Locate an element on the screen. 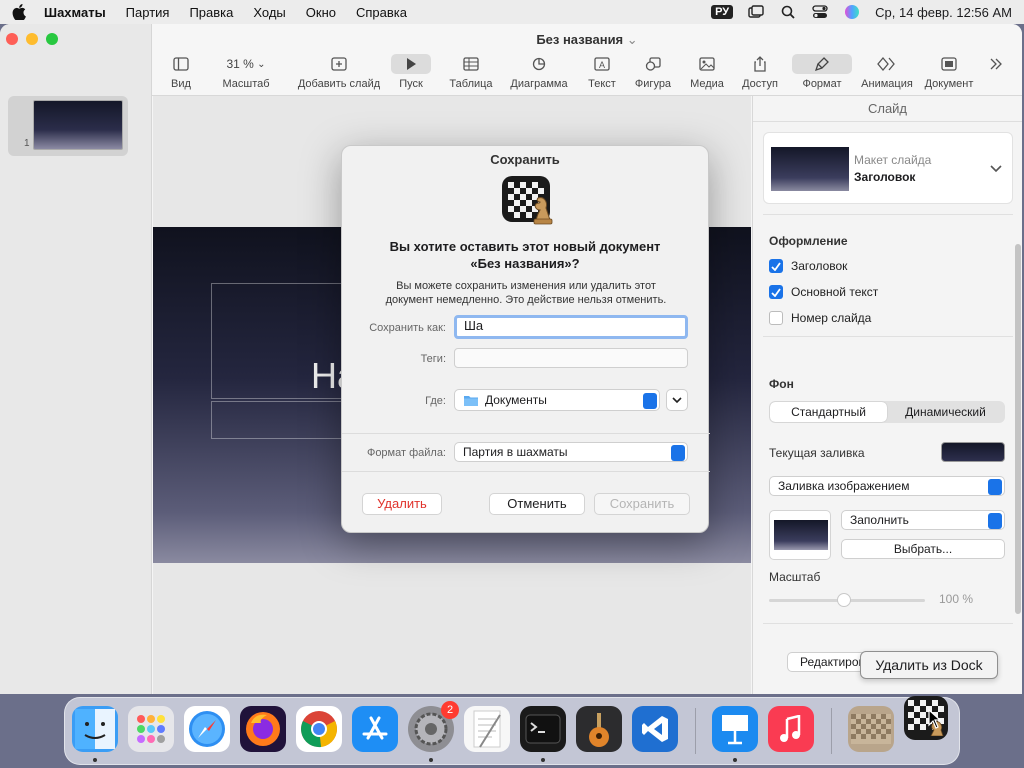 The width and height of the screenshot is (1024, 768). input-source-indicator: РУ is located at coordinates (722, 12).